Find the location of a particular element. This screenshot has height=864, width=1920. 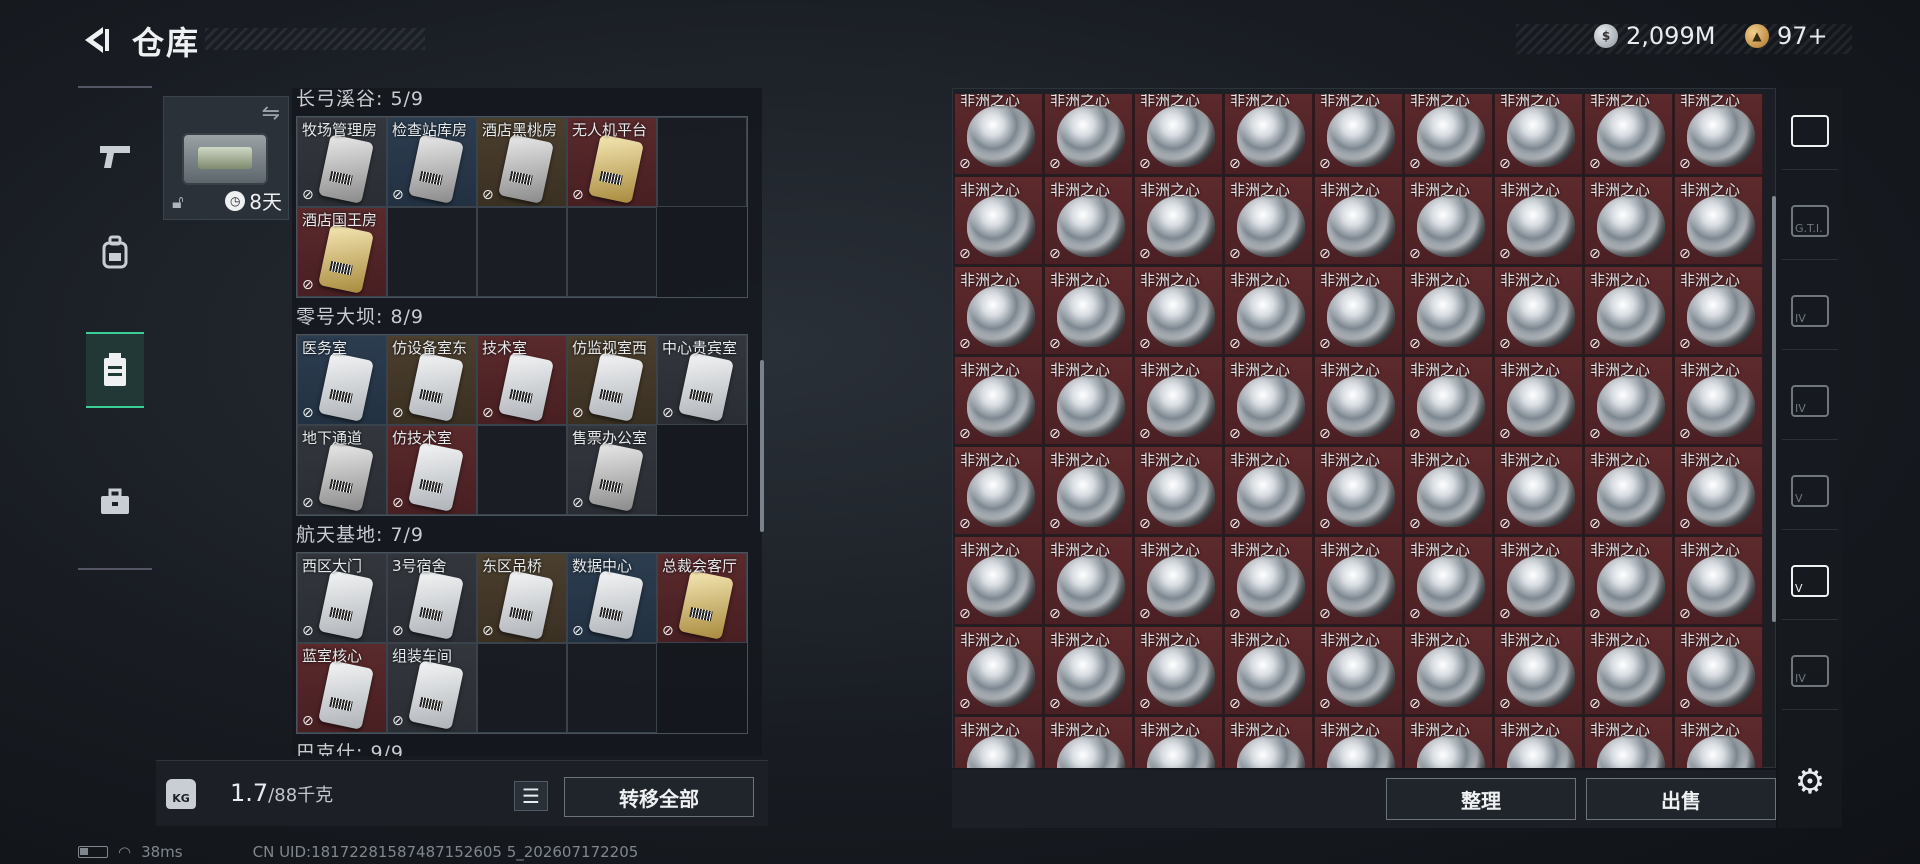

key-card-slot: 酒店国王房 ⊘ is located at coordinates (342, 252).